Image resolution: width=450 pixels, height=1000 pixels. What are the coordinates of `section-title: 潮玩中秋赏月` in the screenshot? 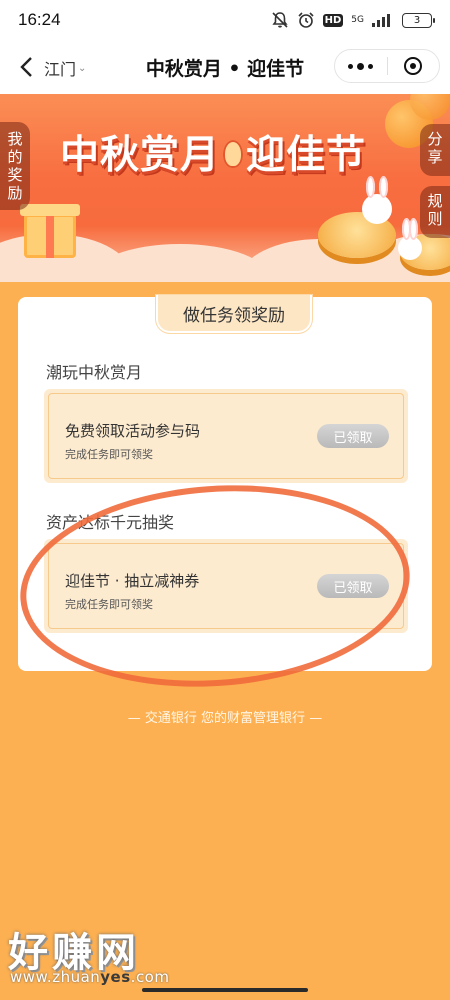 It's located at (94, 372).